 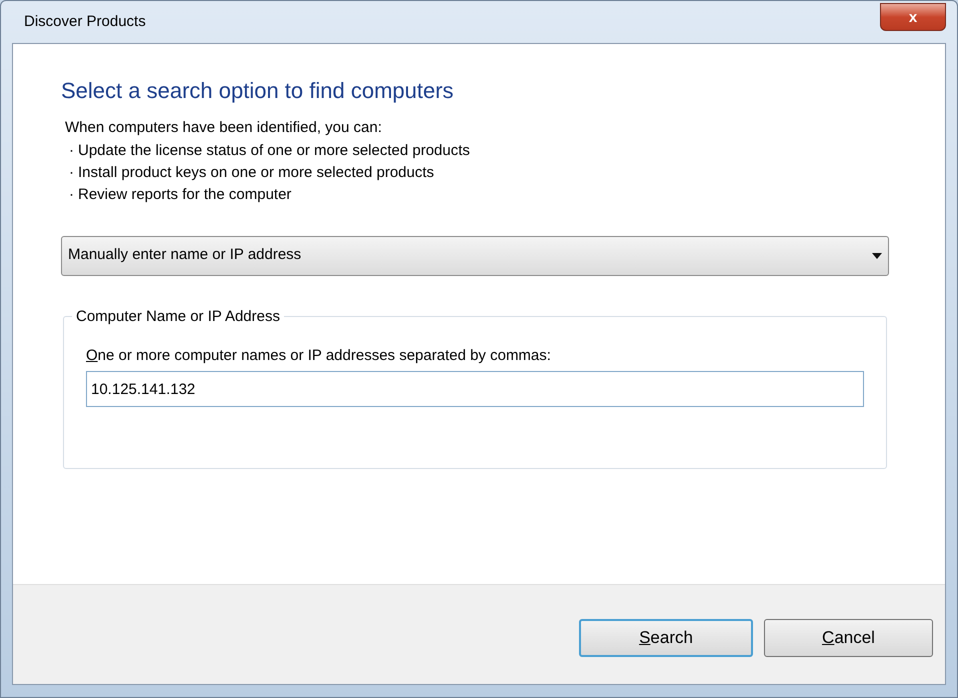 I want to click on address-input-field: 10.125.141.132, so click(x=475, y=389).